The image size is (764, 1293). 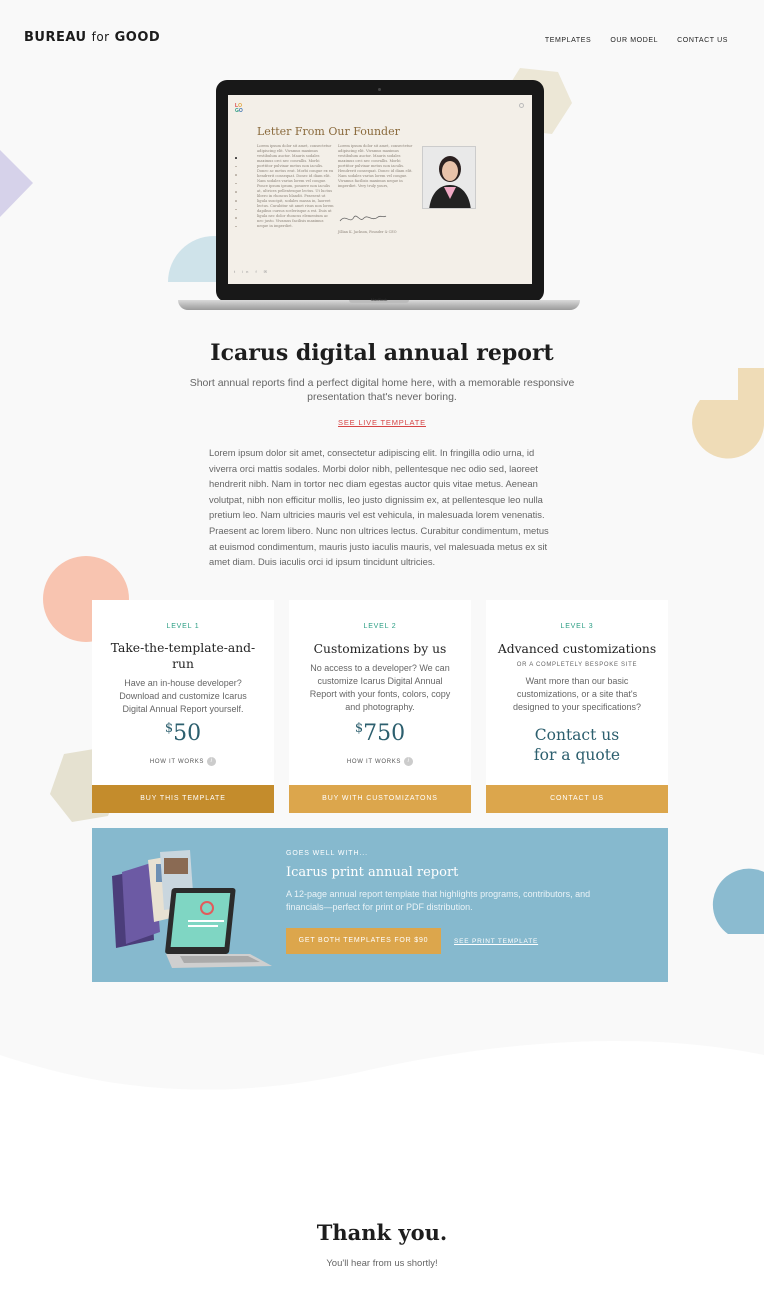 I want to click on quote-line-2: for a quote, so click(x=577, y=755).